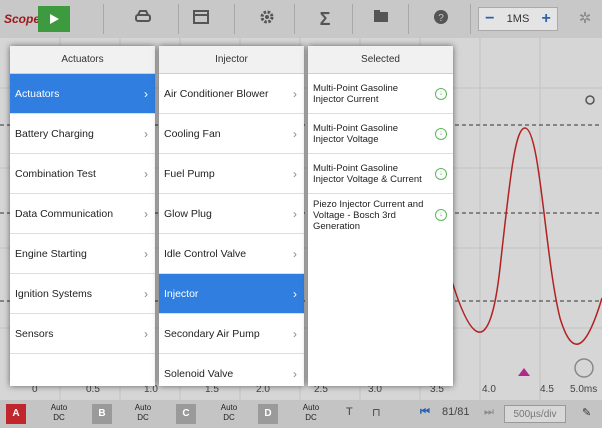 The width and height of the screenshot is (602, 428). I want to click on folder-icon, so click(381, 19).